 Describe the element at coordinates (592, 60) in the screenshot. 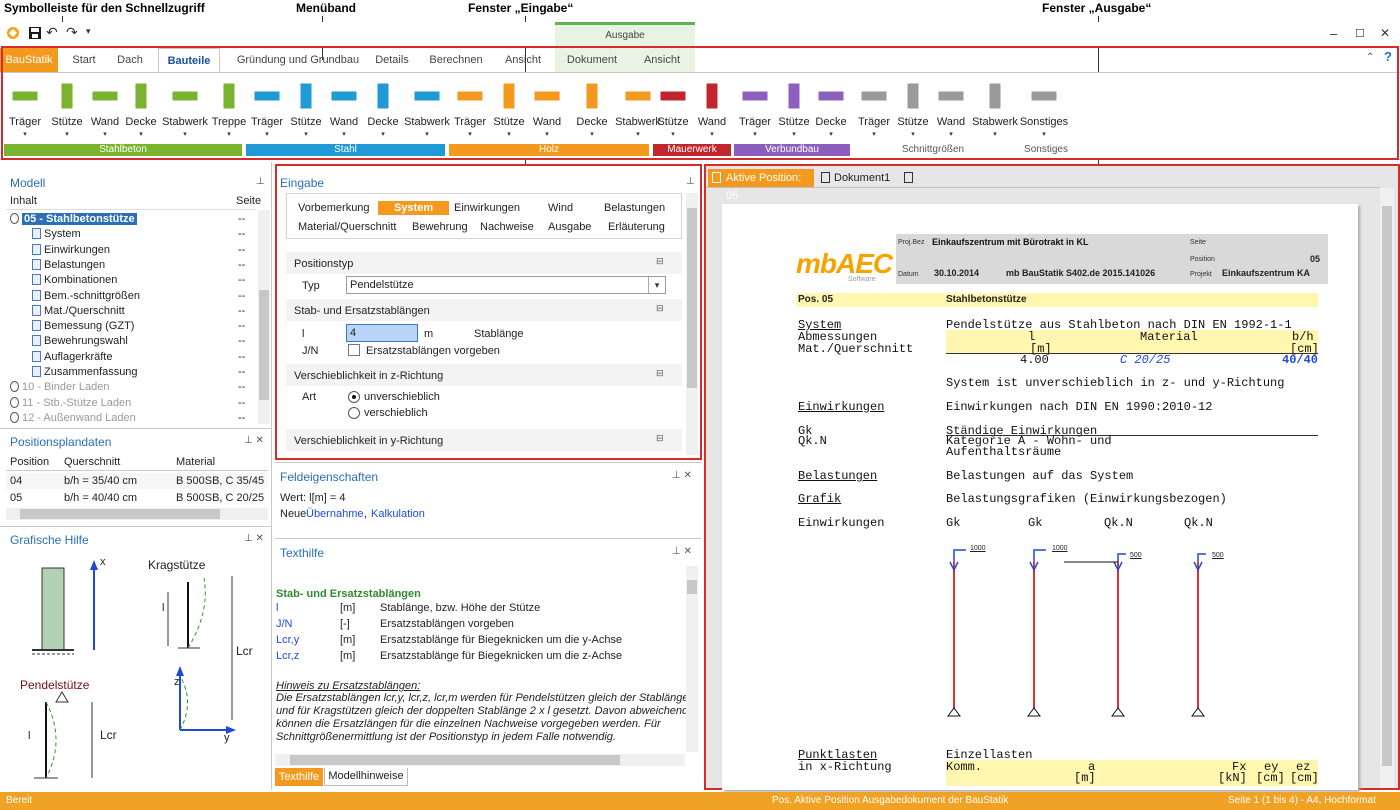

I see `tab-dokument: Dokument` at that location.